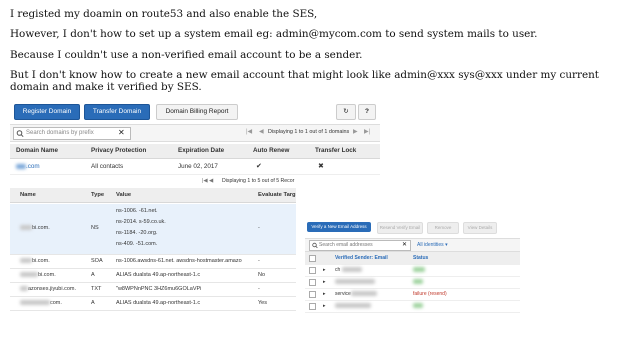  I want to click on column-type: Type, so click(97, 195).